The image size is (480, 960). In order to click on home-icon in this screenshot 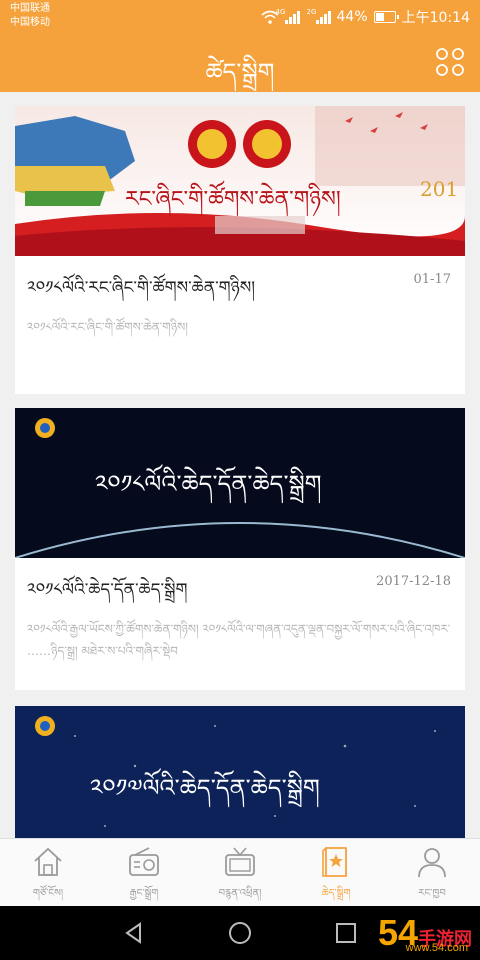, I will do `click(48, 861)`.